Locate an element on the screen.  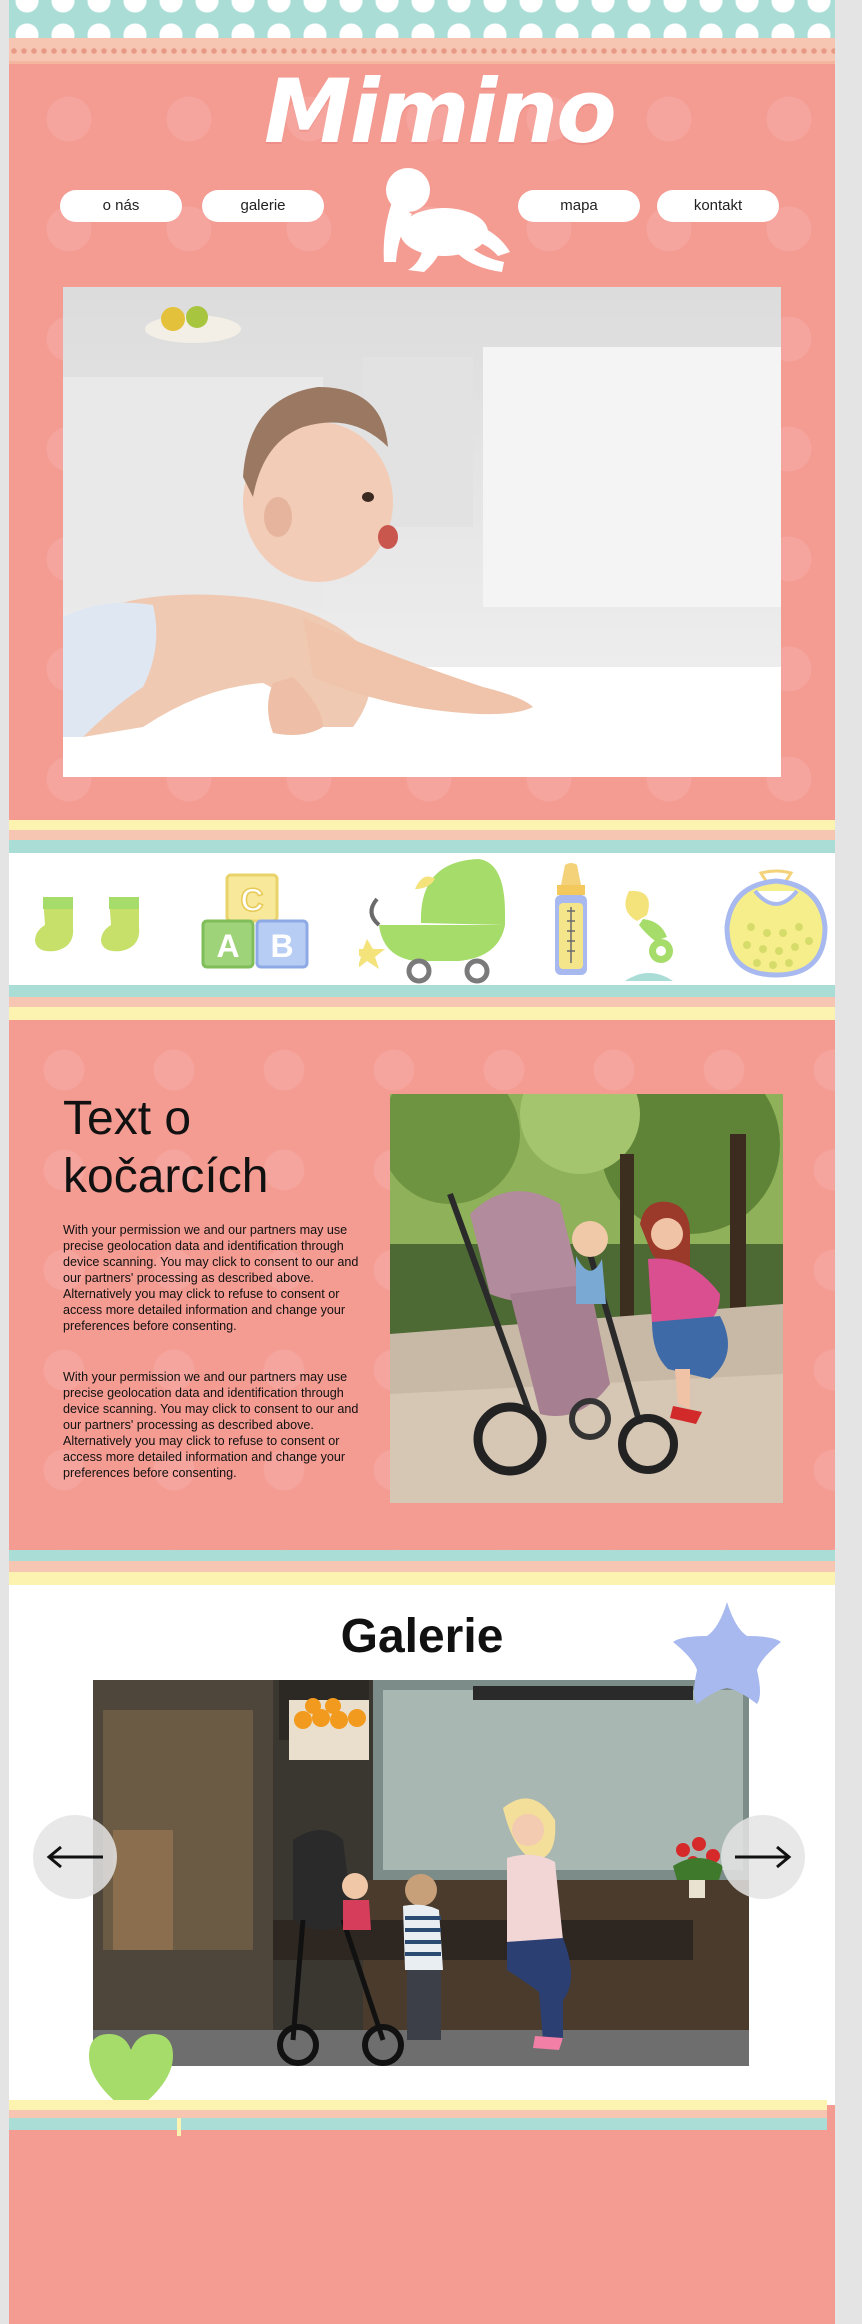
arrow-left-icon is located at coordinates (74, 1857).